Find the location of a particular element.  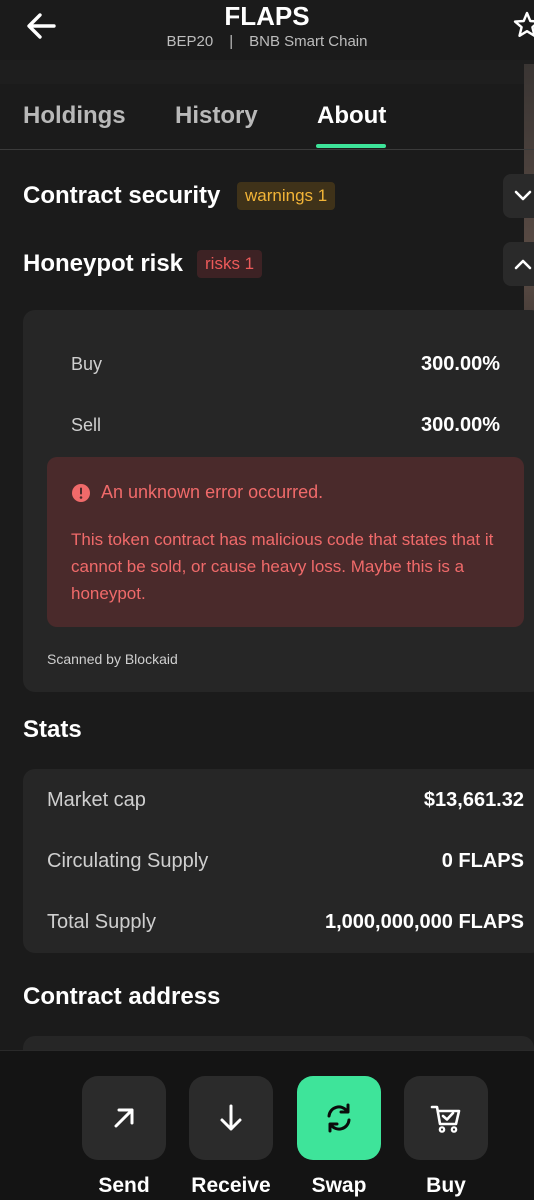

buy-action: Buy is located at coordinates (446, 1137).